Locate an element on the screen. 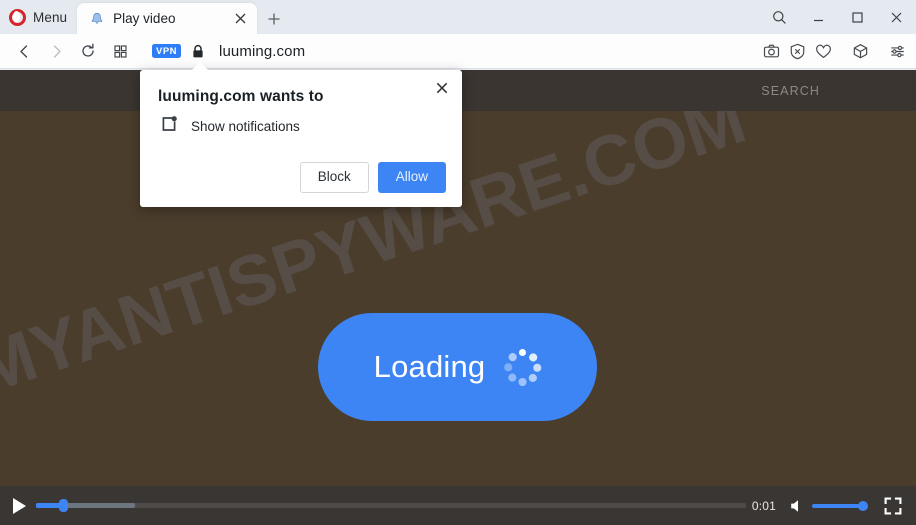 The width and height of the screenshot is (916, 525). block-button: Block is located at coordinates (334, 177).